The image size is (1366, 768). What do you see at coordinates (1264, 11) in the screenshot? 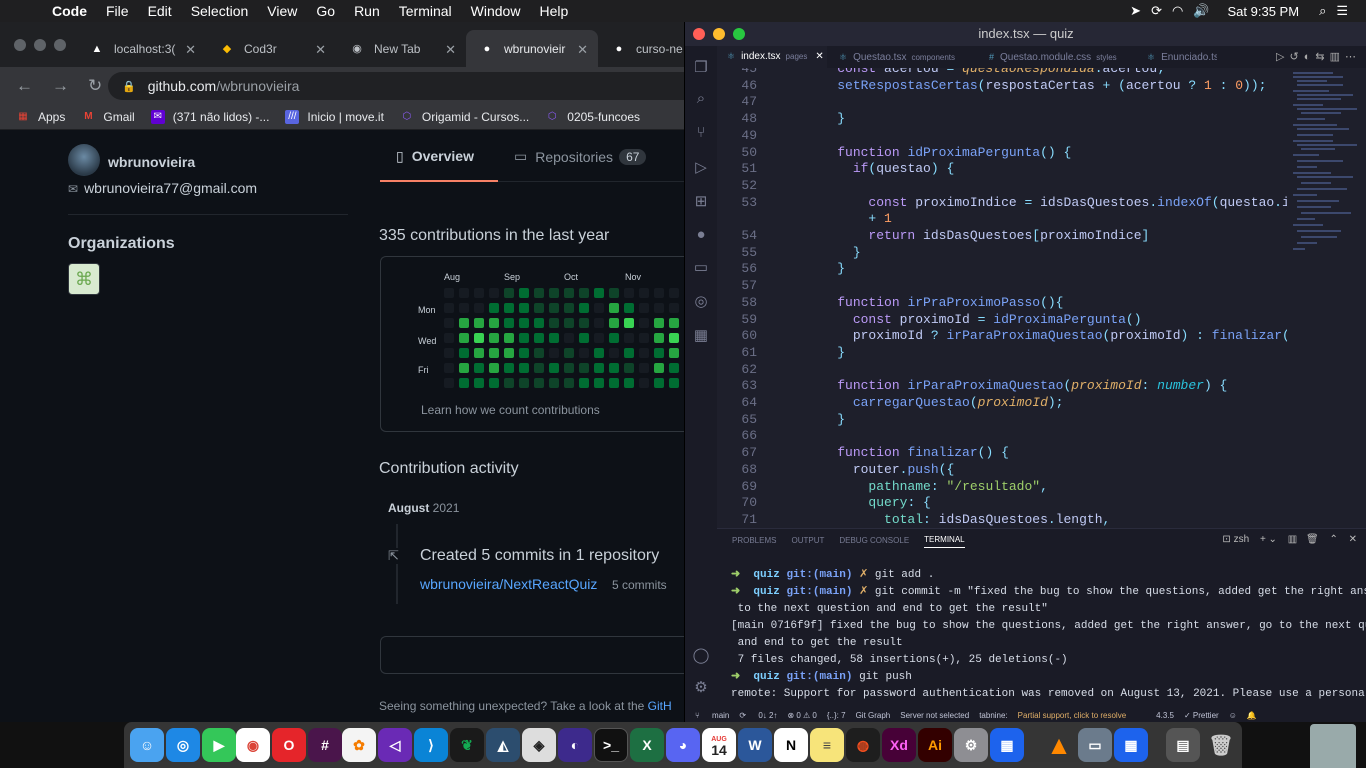
I see `clock: Sat 9:35 PM` at bounding box center [1264, 11].